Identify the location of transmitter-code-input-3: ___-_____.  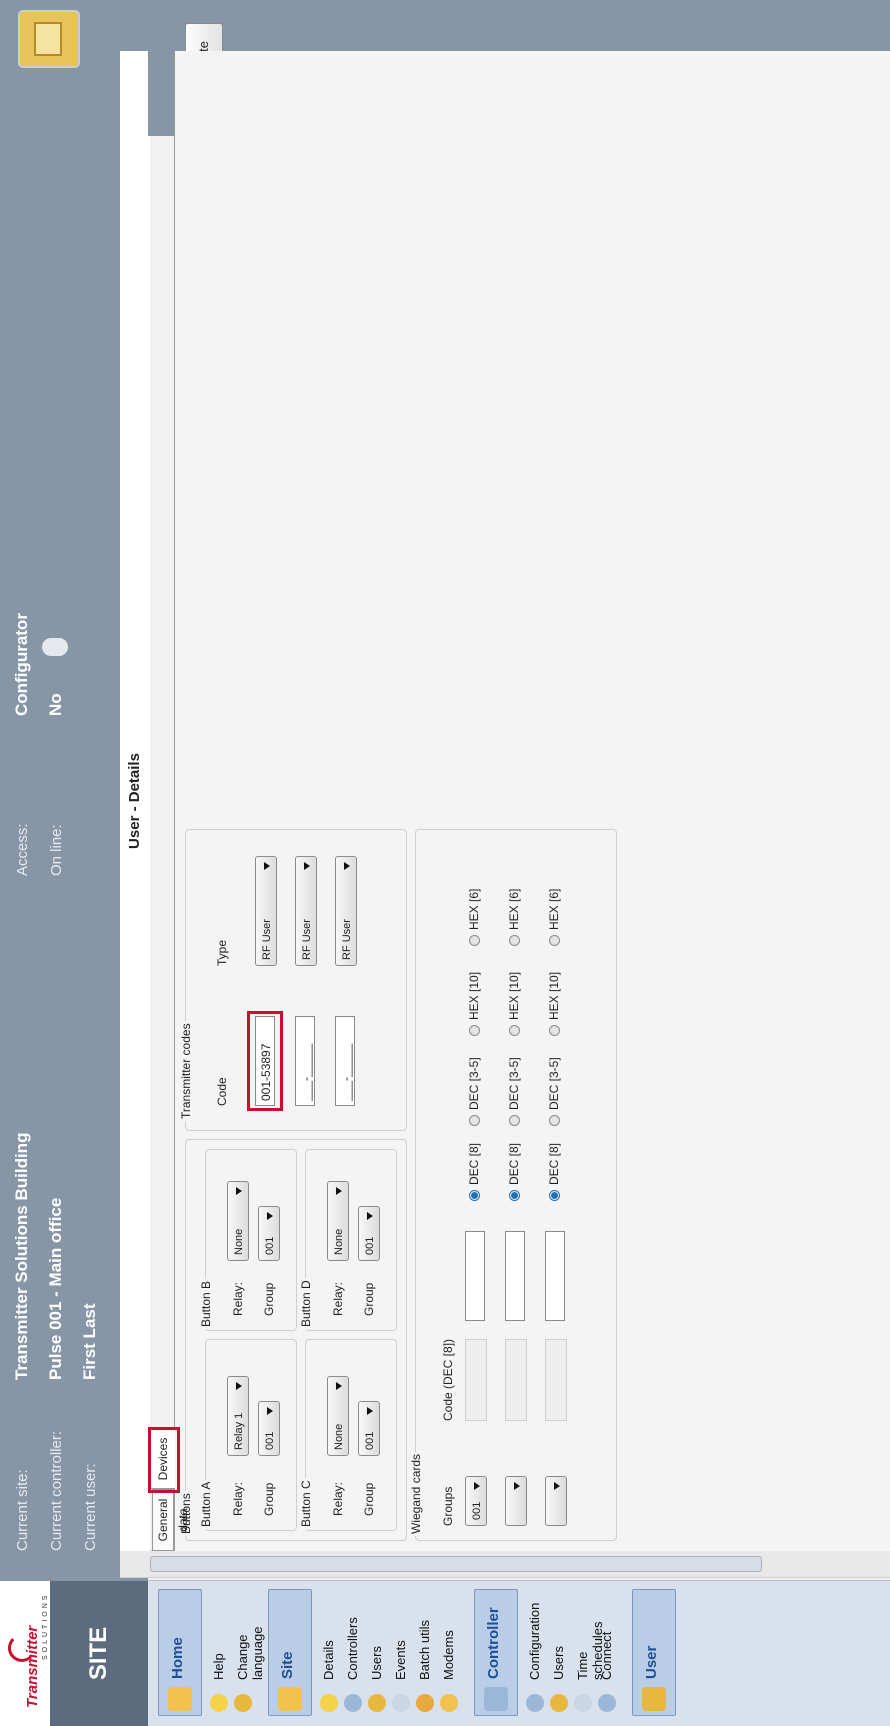
(345, 1061).